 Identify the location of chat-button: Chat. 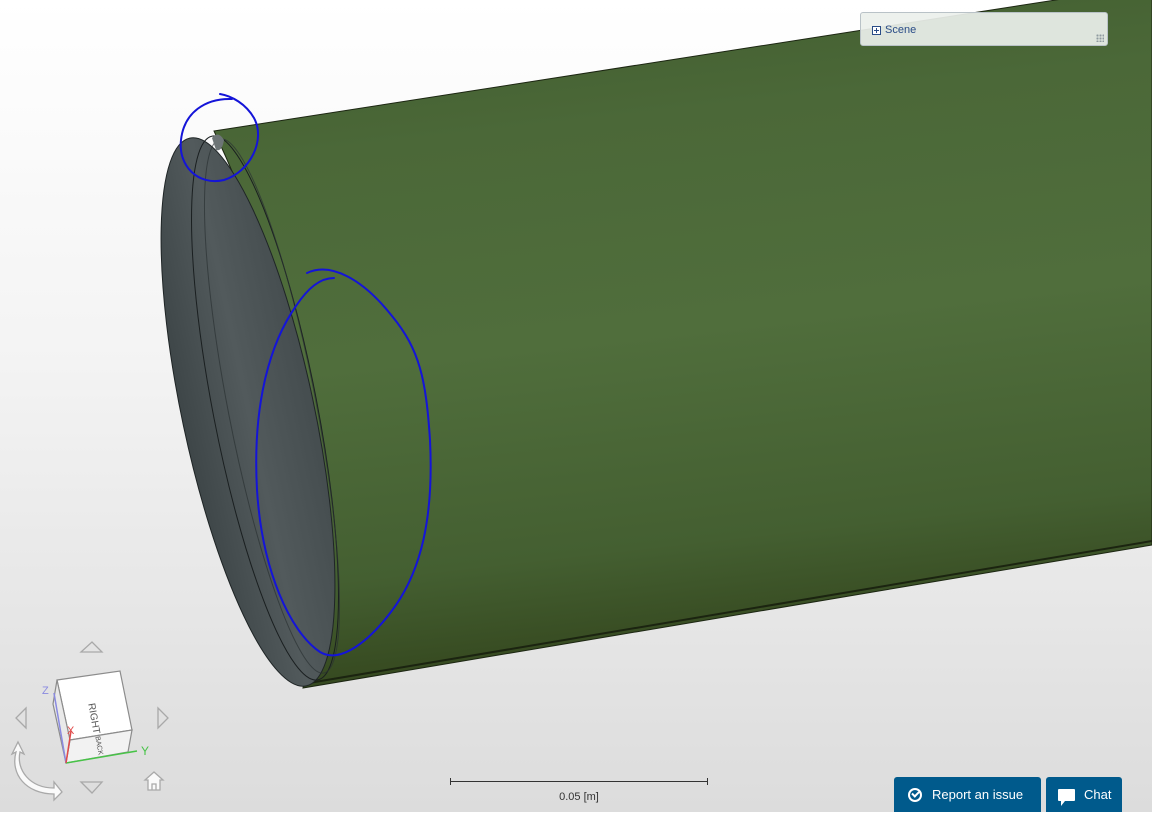
(1084, 794).